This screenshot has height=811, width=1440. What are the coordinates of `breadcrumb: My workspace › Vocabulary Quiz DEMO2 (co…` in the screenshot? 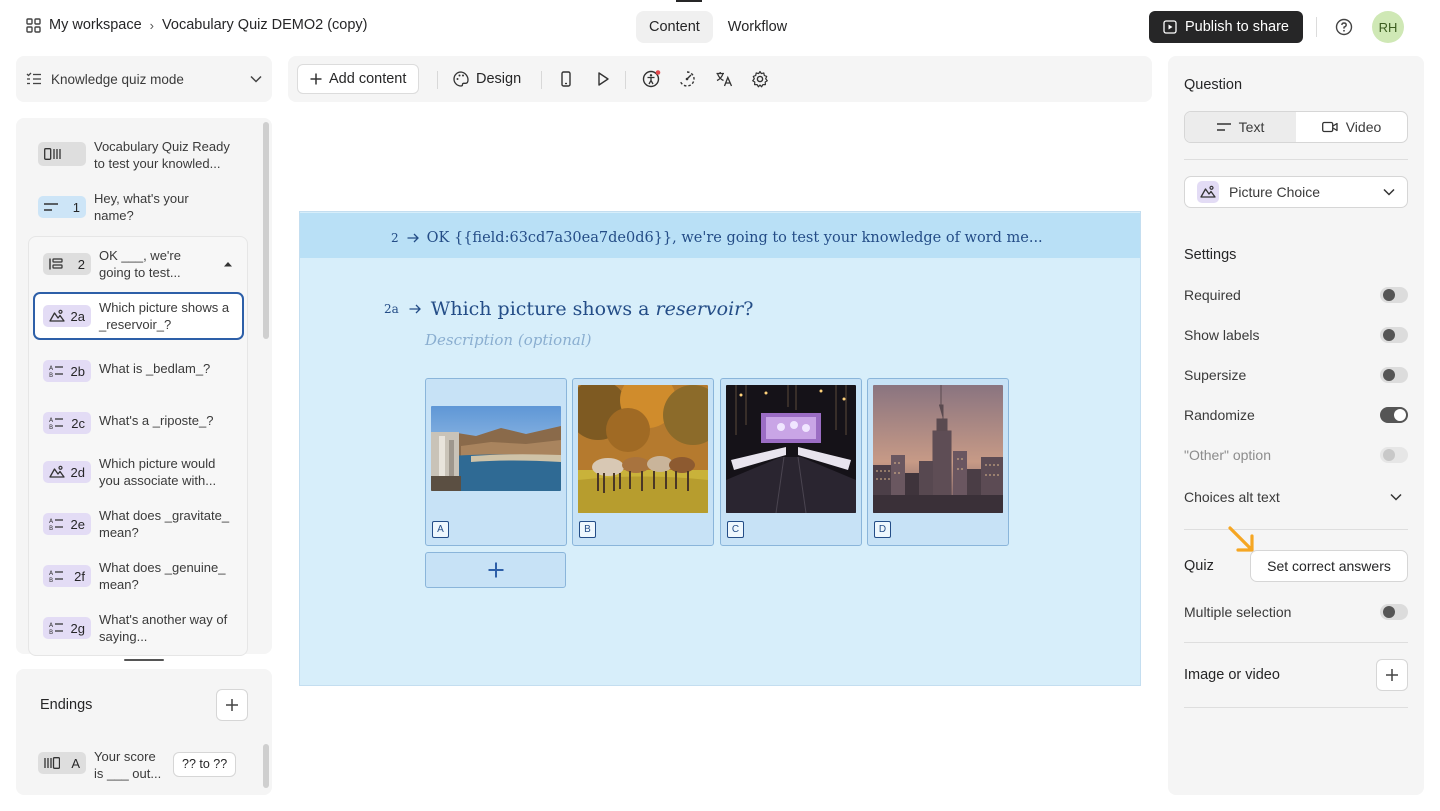 It's located at (197, 25).